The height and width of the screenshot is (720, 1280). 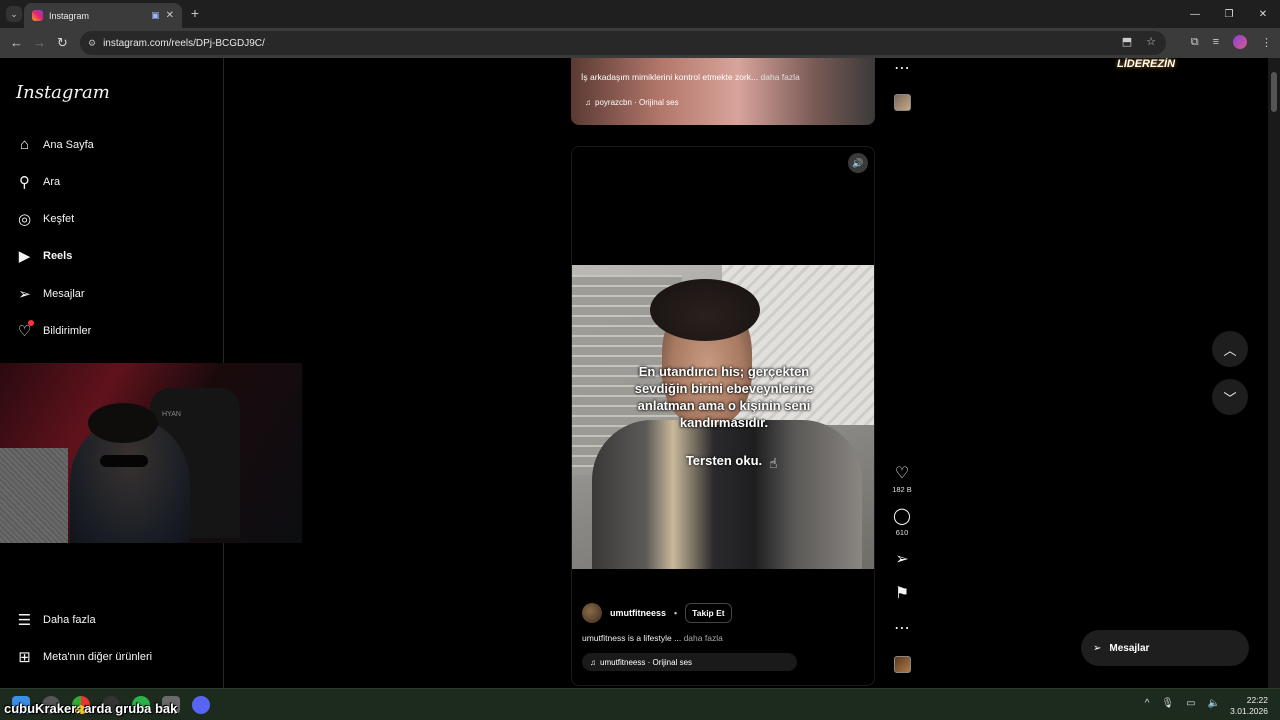 I want to click on messages-floating-button: ➢ Mesajlar, so click(x=1165, y=648).